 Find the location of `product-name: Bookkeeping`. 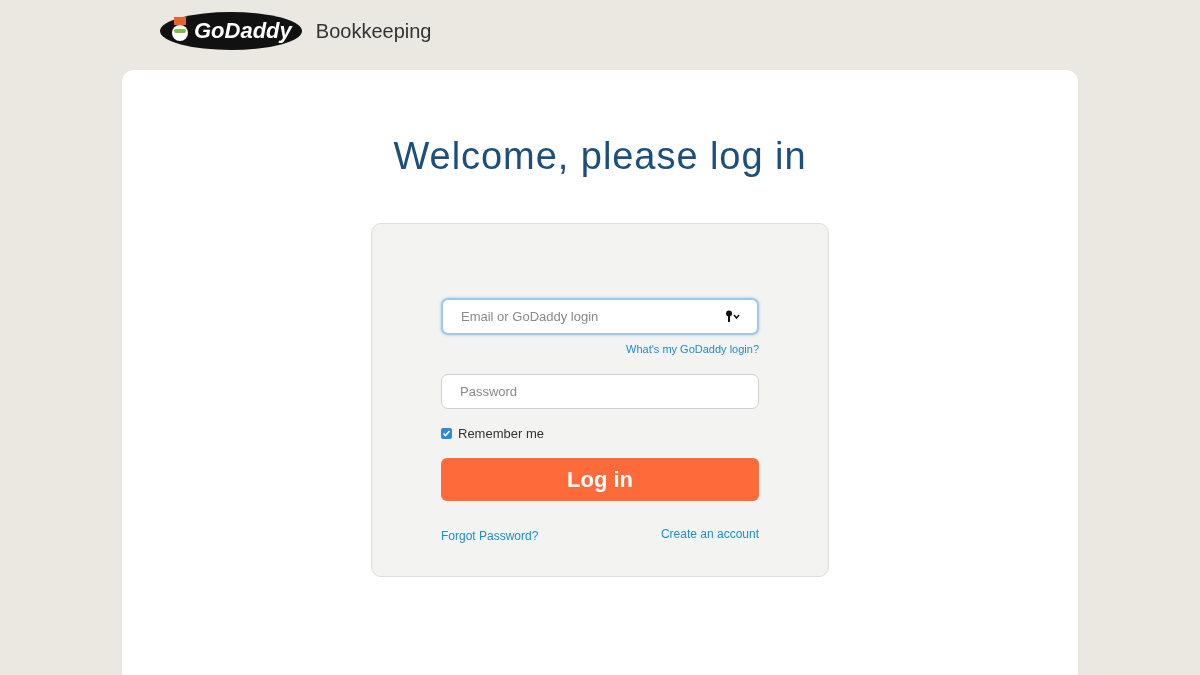

product-name: Bookkeeping is located at coordinates (373, 31).